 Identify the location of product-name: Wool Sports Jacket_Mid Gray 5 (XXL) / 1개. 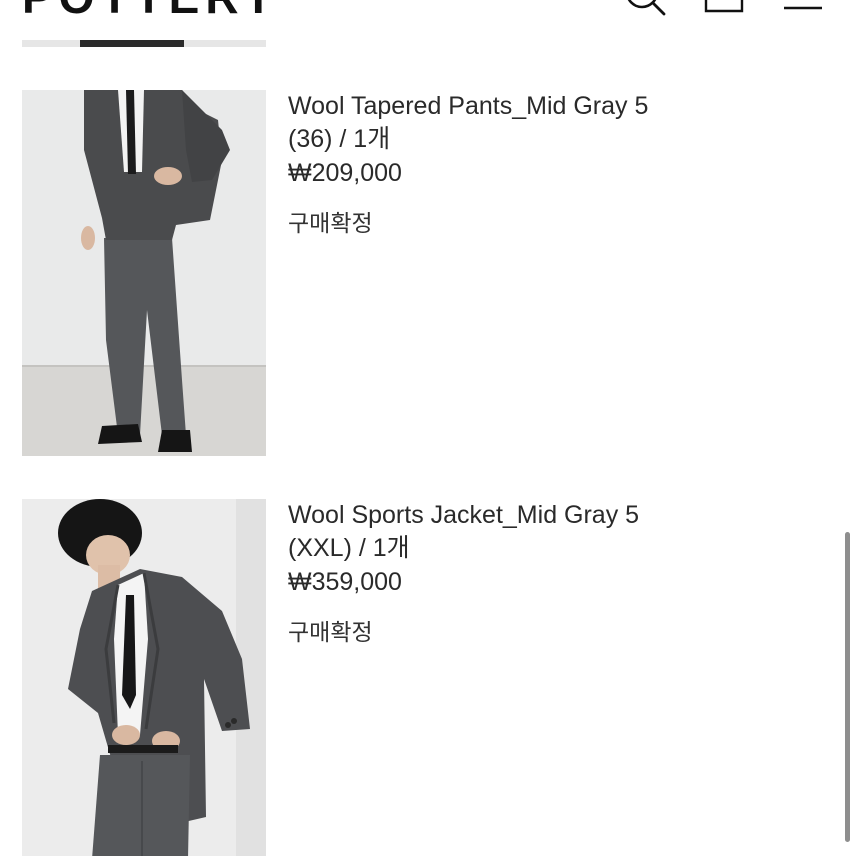
(498, 532).